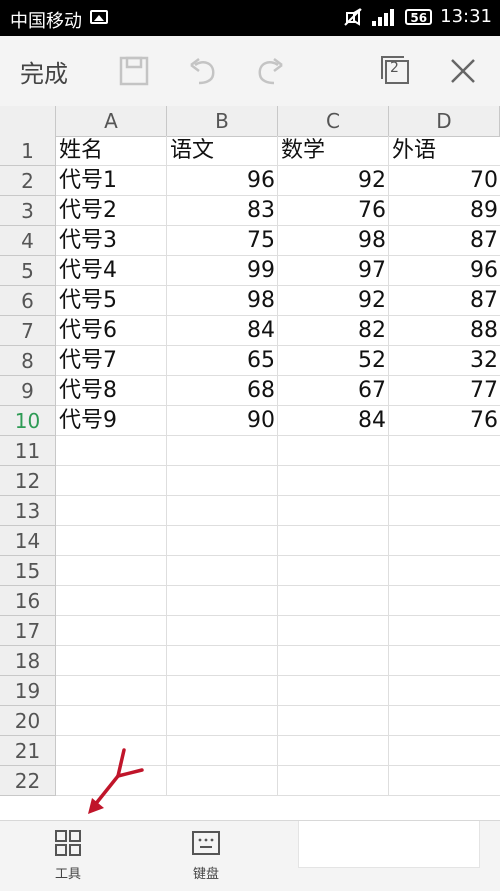 The width and height of the screenshot is (500, 891). Describe the element at coordinates (222, 751) in the screenshot. I see `cell-b21` at that location.